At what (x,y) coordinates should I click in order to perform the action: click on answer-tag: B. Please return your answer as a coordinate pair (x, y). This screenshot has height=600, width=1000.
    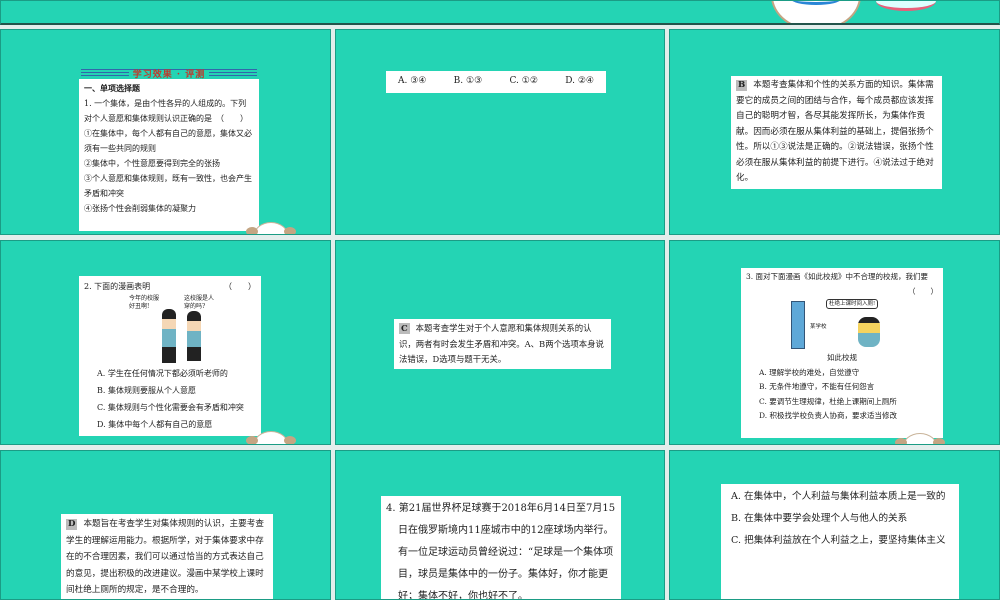
    Looking at the image, I should click on (742, 85).